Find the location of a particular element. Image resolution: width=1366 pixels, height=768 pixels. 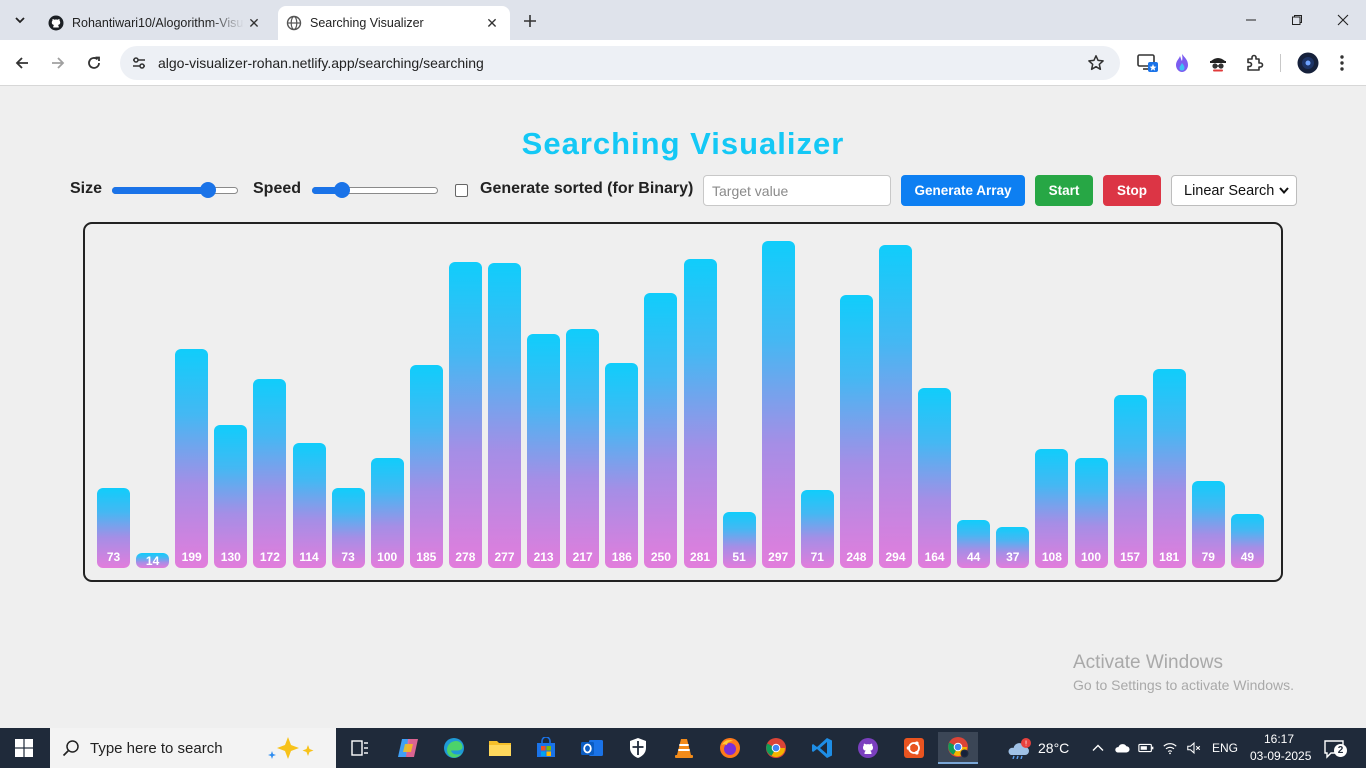

tab-searching-visualizer: Searching Visualizer ✕ is located at coordinates (394, 23).